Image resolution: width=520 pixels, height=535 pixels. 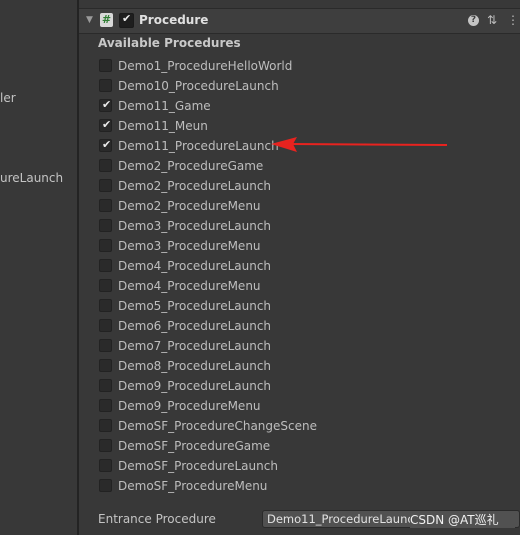 What do you see at coordinates (89, 20) in the screenshot?
I see `fold-arrow-icon: ▼` at bounding box center [89, 20].